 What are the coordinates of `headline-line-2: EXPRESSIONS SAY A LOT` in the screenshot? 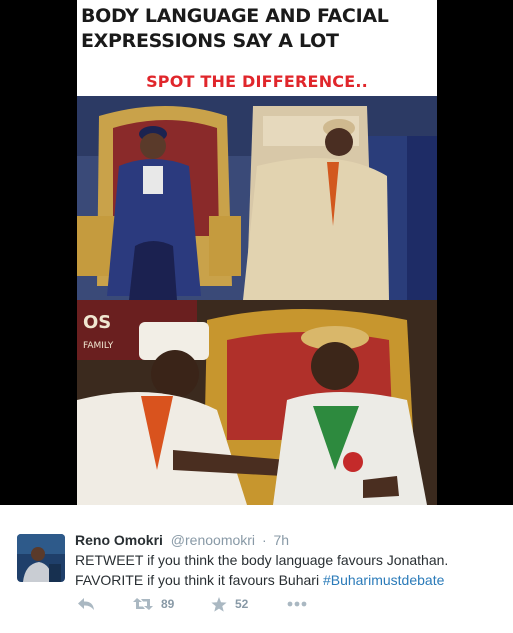 It's located at (210, 41).